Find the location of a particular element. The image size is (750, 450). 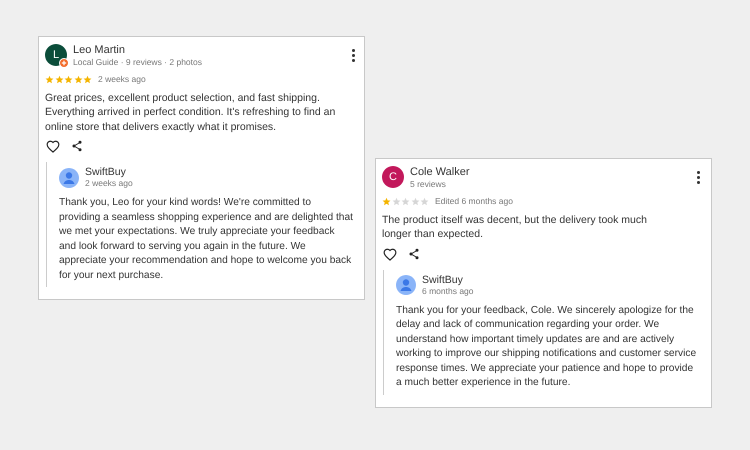

review-text: The product itself was decent, but the delivery took much longer than expected. is located at coordinates (515, 227).